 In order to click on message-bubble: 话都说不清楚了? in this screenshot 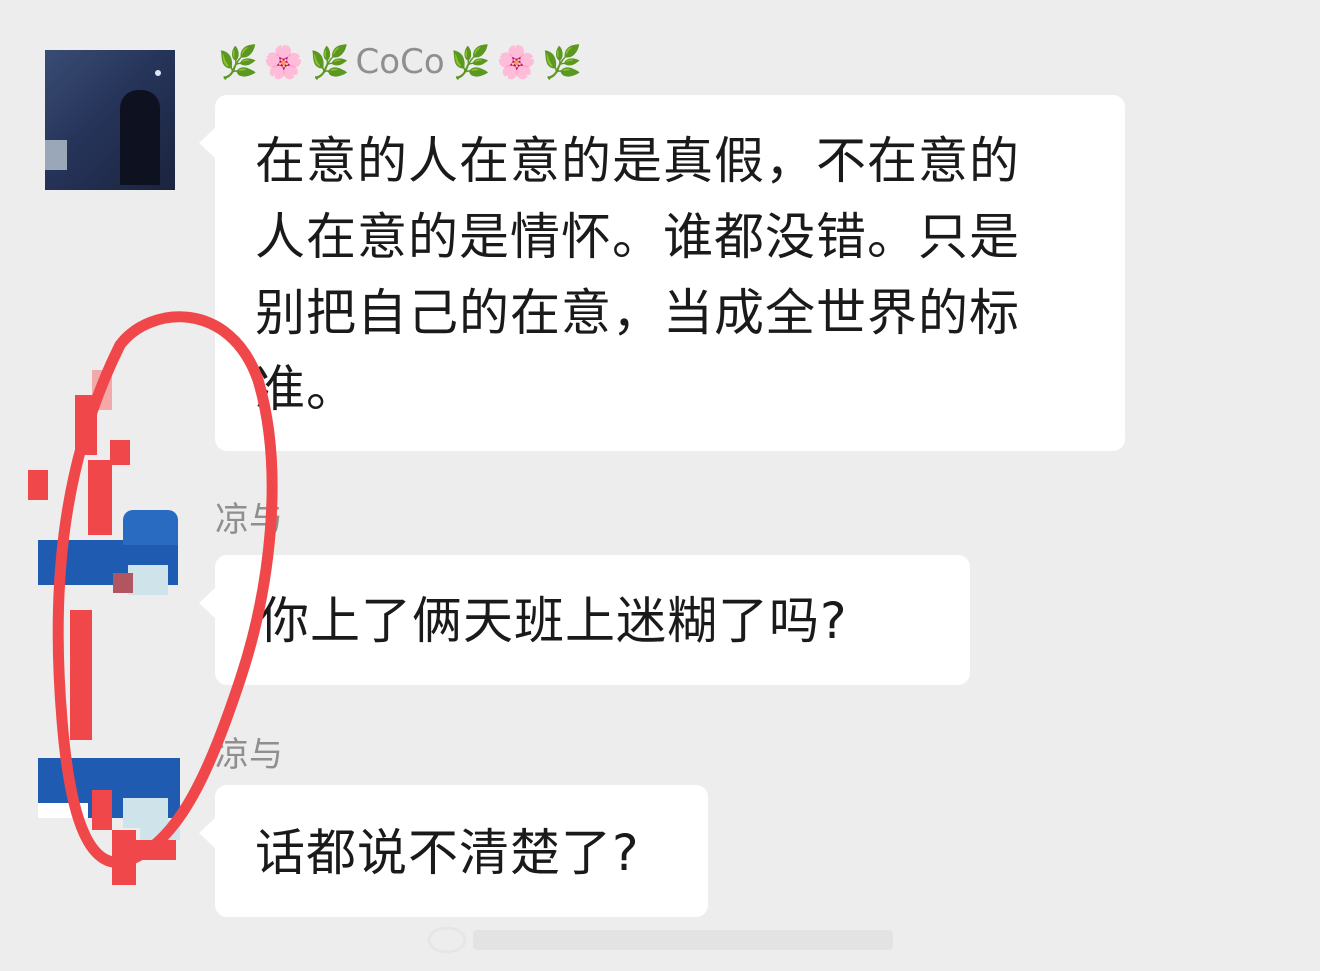, I will do `click(453, 851)`.